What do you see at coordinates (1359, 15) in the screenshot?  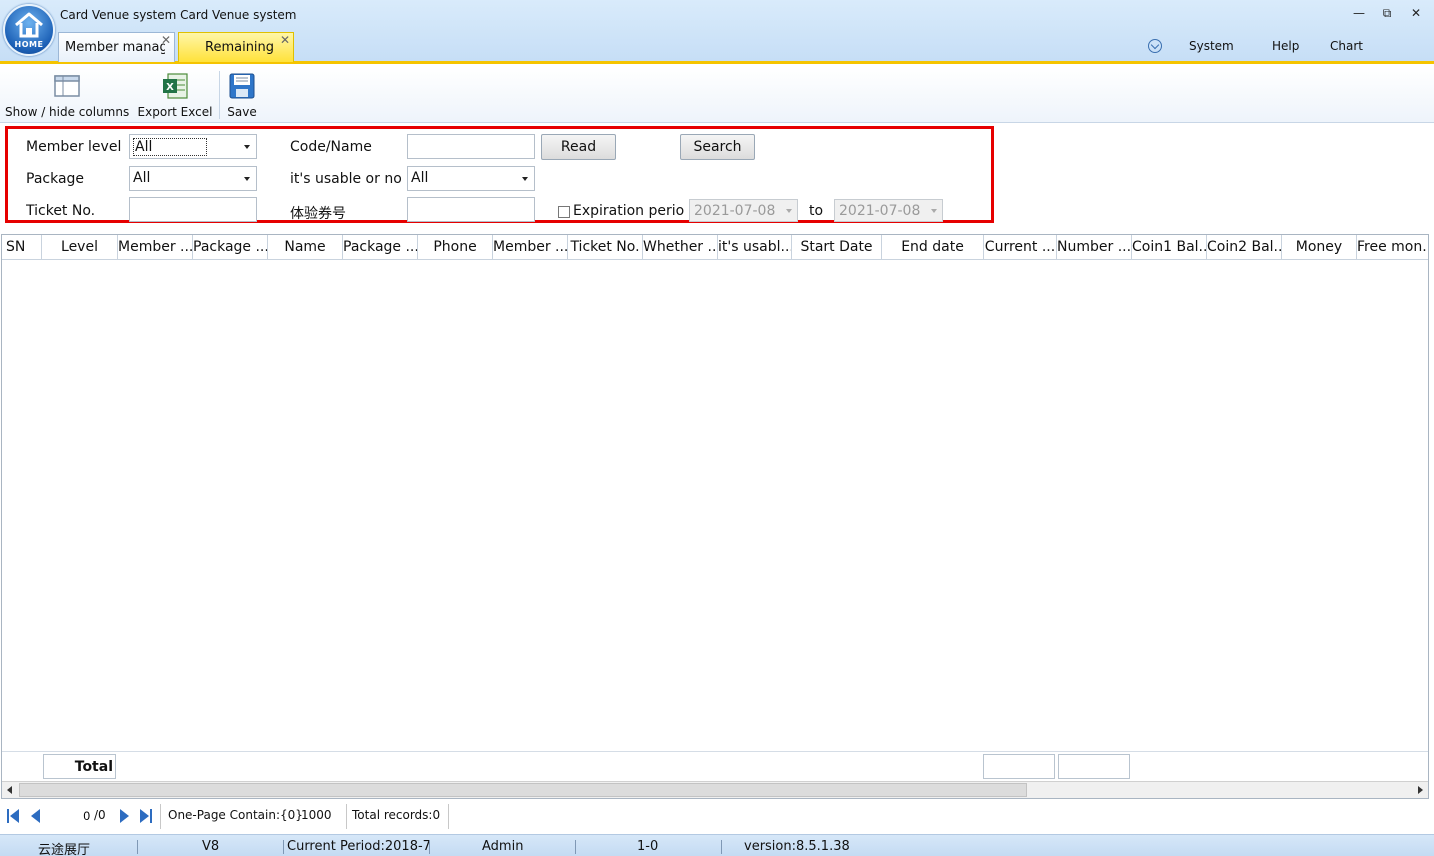 I see `minimize-button: —` at bounding box center [1359, 15].